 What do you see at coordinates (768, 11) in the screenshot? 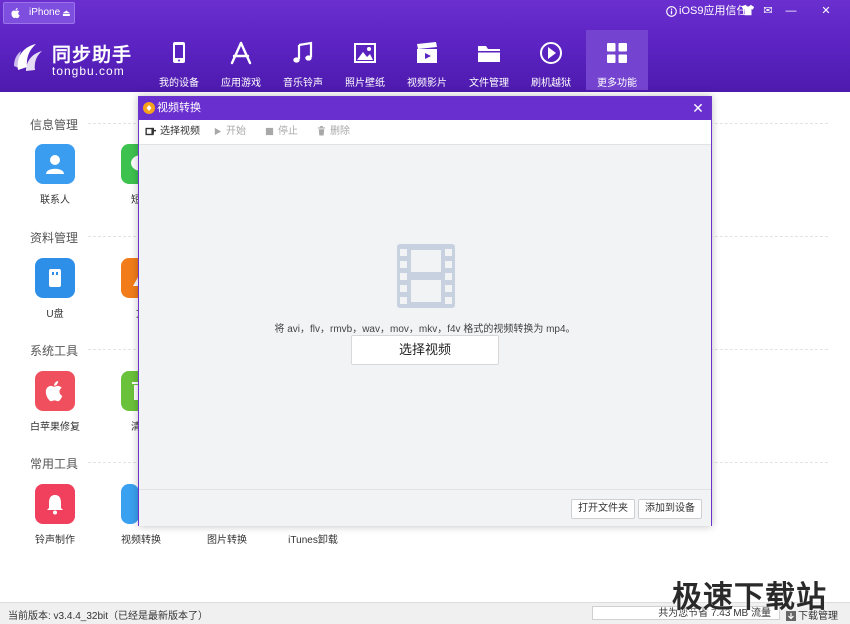
I see `feedback-button: ✉` at bounding box center [768, 11].